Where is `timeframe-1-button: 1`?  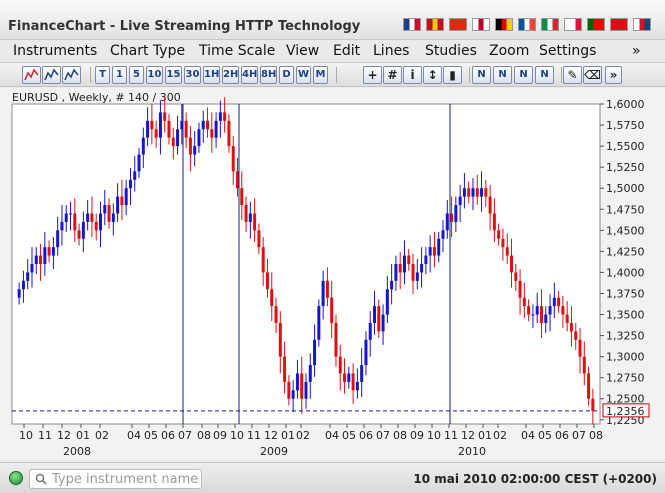 timeframe-1-button: 1 is located at coordinates (119, 75).